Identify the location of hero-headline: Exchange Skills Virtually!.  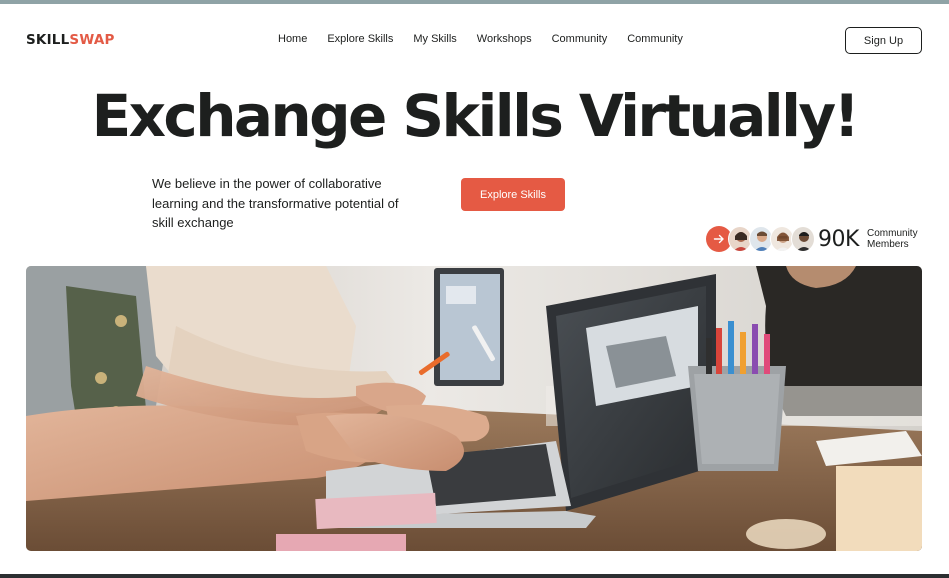
(475, 116).